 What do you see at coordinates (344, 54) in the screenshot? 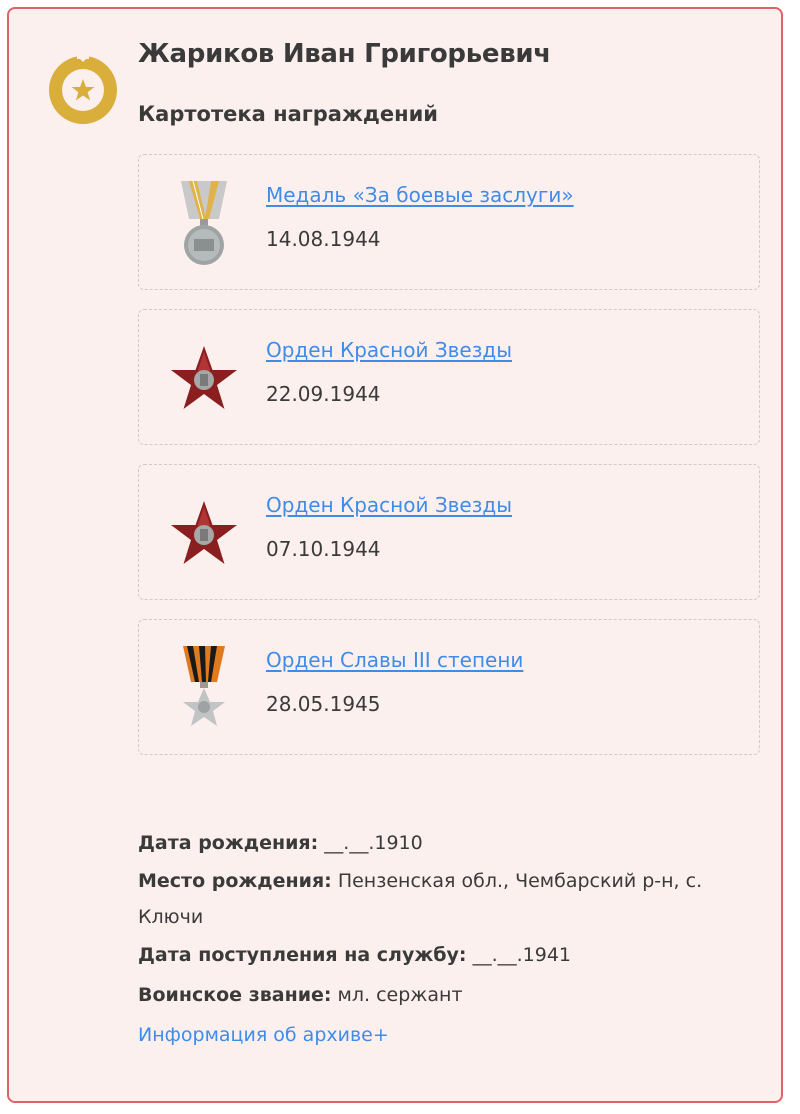
I see `person-name: Жариков Иван Григорьевич` at bounding box center [344, 54].